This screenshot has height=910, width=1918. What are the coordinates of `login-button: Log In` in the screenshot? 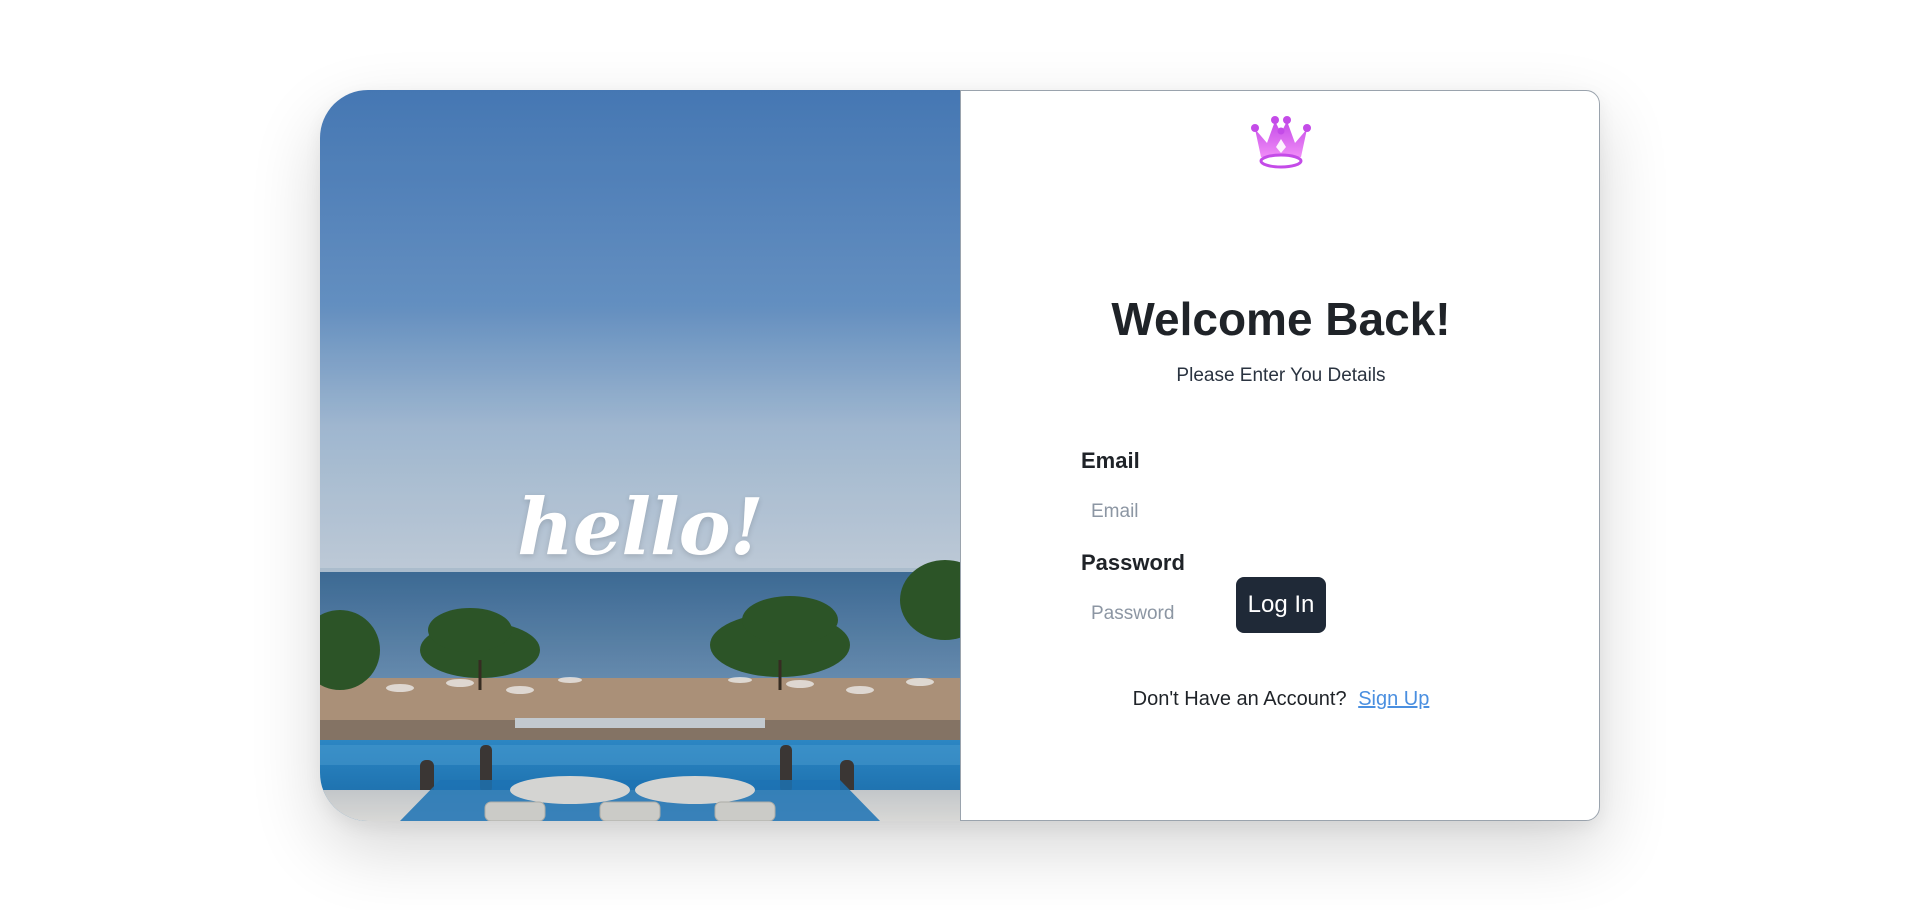 It's located at (1281, 605).